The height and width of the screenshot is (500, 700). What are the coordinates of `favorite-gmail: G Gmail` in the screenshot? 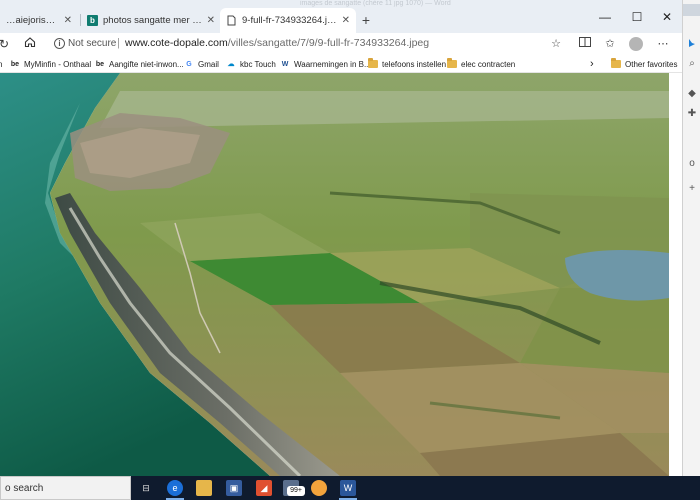 It's located at (201, 64).